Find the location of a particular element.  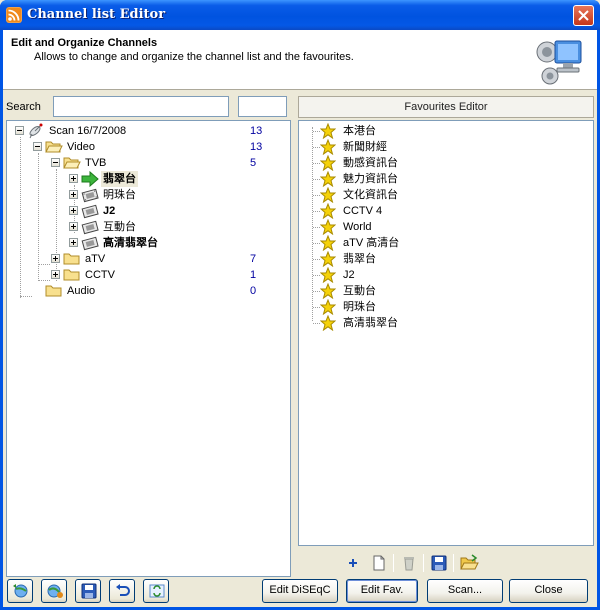

play-arrow-icon is located at coordinates (90, 179).